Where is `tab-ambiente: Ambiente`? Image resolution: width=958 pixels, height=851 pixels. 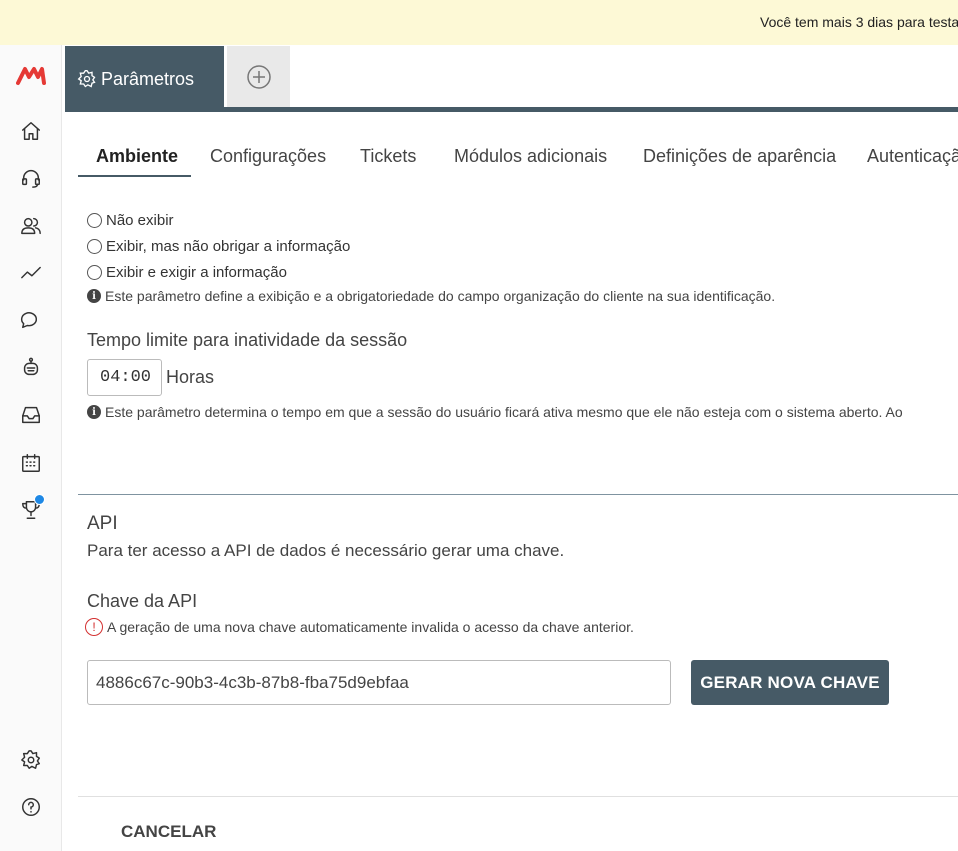 tab-ambiente: Ambiente is located at coordinates (137, 156).